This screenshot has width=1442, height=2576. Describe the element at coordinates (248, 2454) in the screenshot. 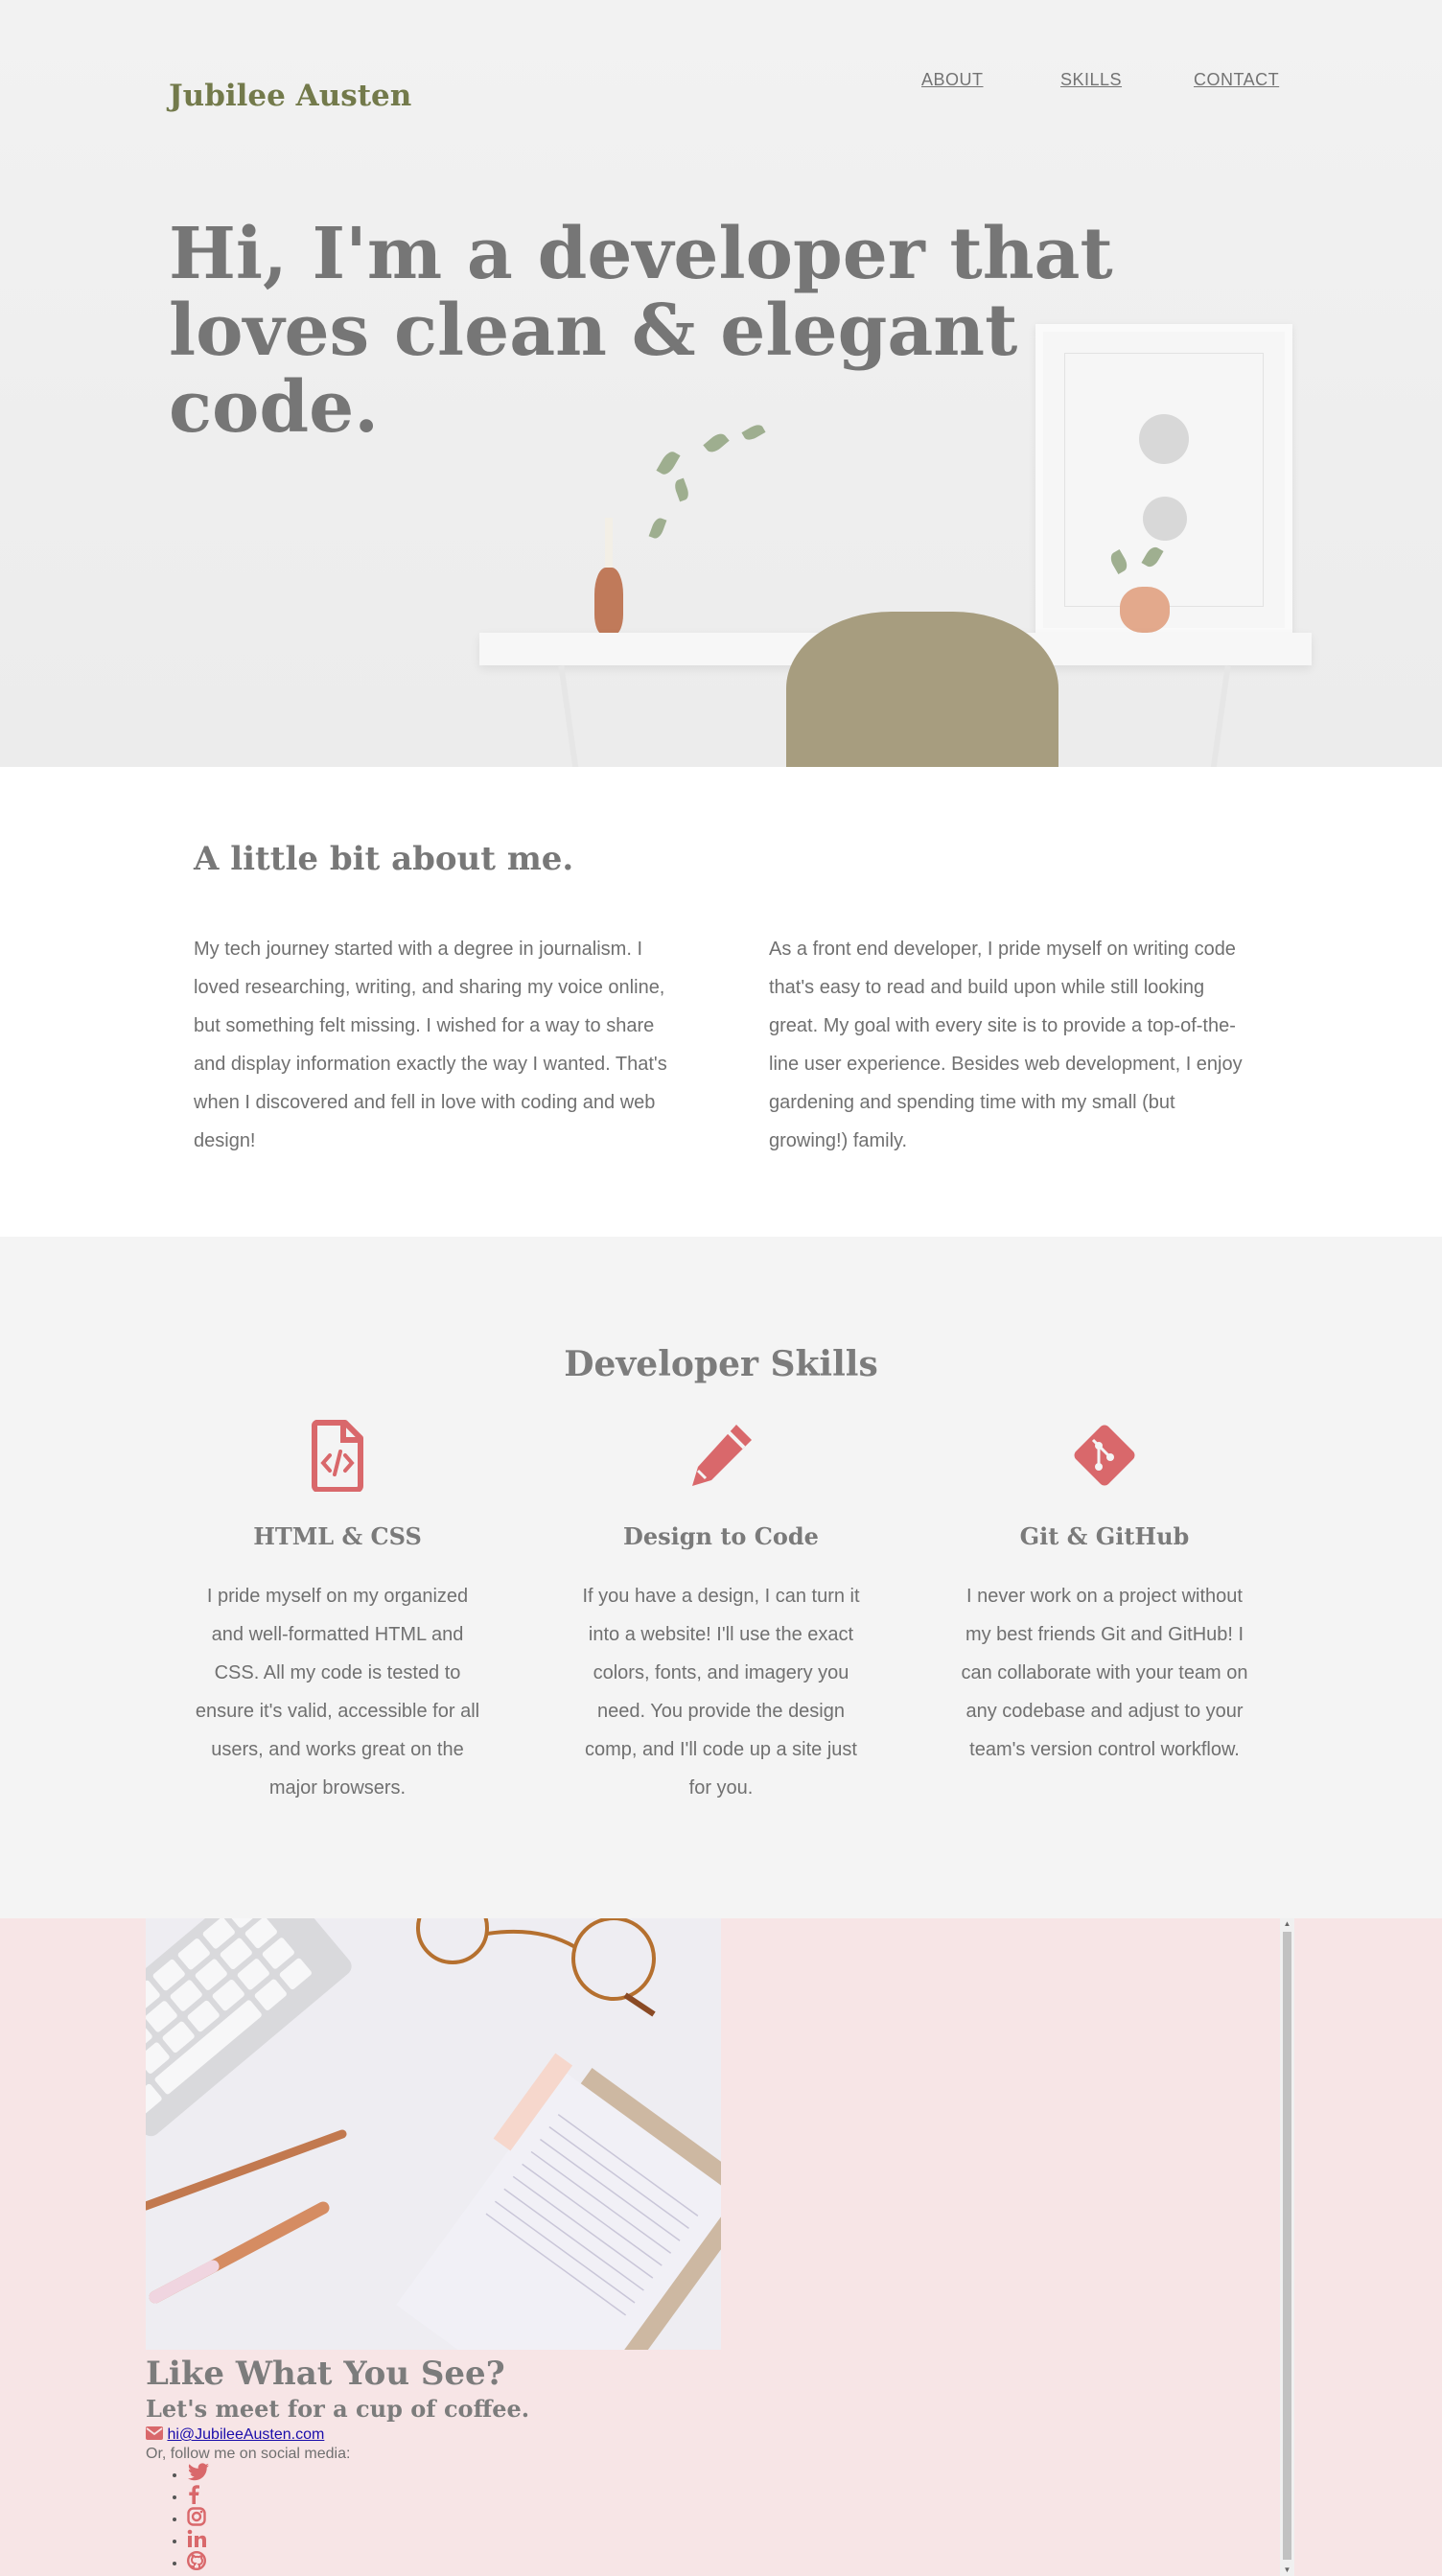

I see `follow-text: Or, follow me on social media:` at that location.